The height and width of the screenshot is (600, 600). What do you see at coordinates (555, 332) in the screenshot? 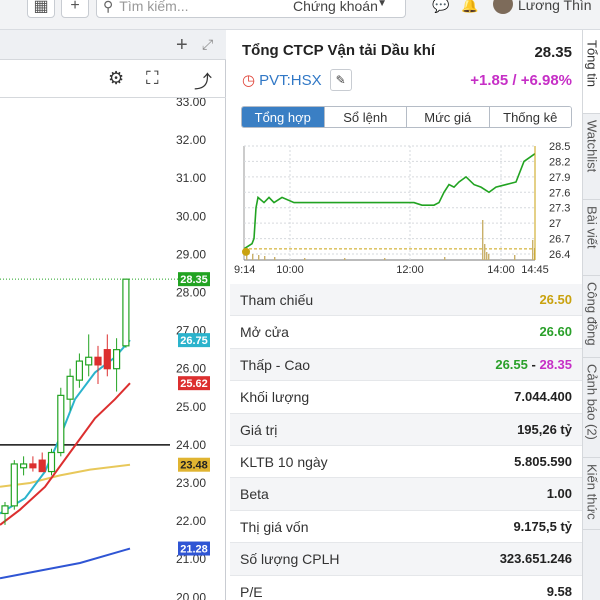
I see `stat-value: 26.60` at bounding box center [555, 332].